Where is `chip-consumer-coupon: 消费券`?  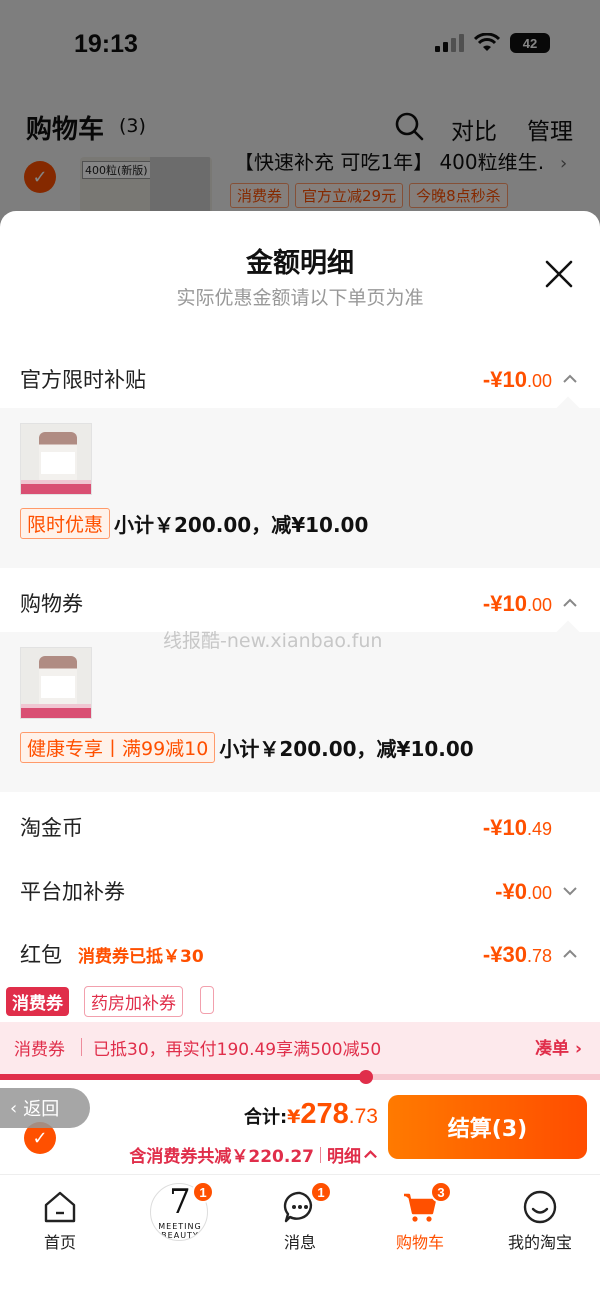 chip-consumer-coupon: 消费券 is located at coordinates (37, 1001).